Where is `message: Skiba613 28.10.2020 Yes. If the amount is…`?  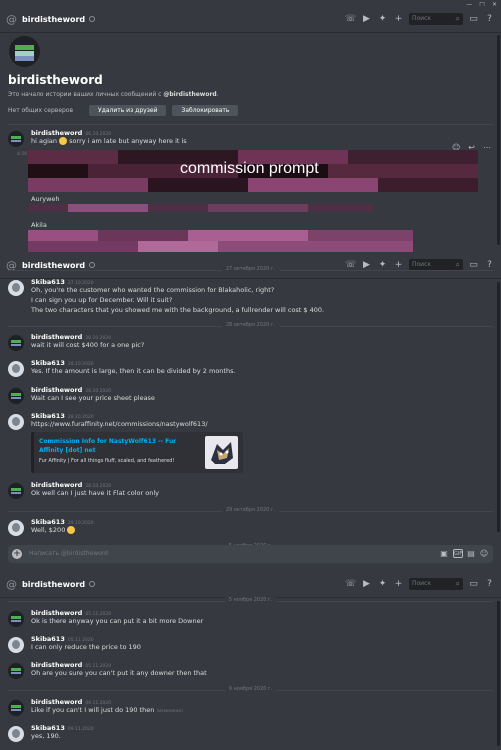 message: Skiba613 28.10.2020 Yes. If the amount is… is located at coordinates (249, 368).